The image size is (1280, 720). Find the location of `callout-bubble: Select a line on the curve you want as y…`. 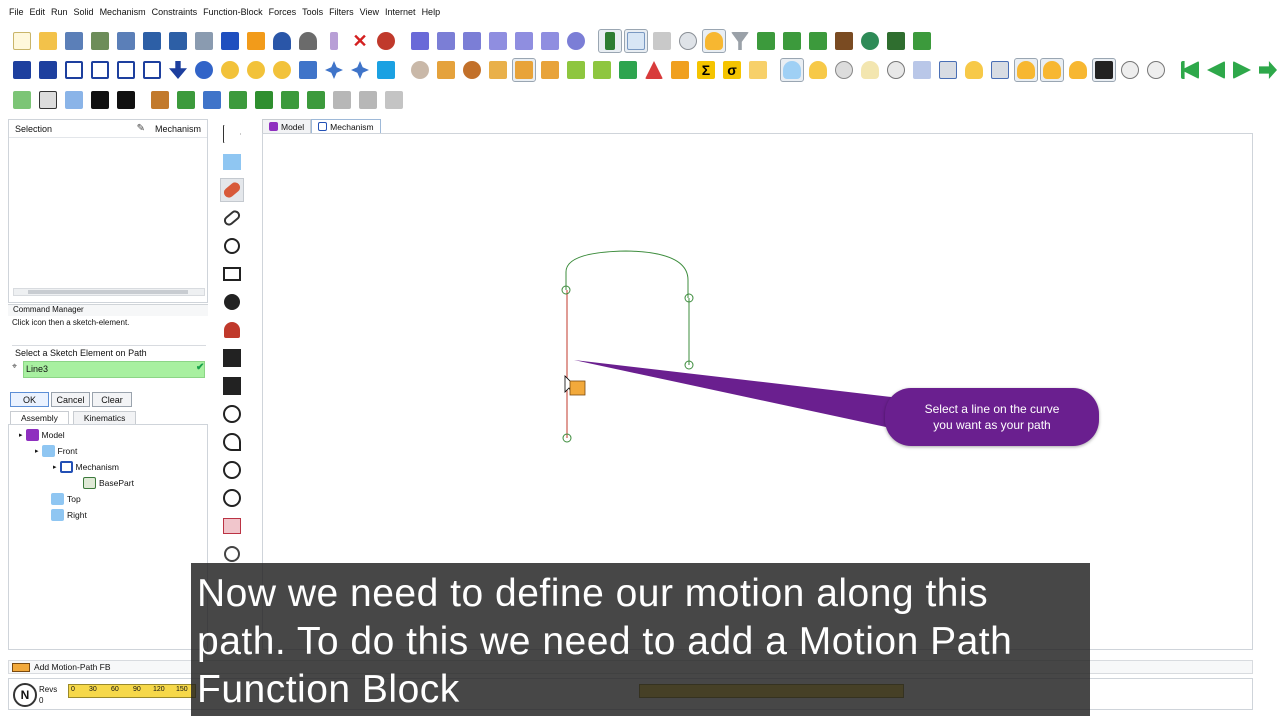

callout-bubble: Select a line on the curve you want as y… is located at coordinates (992, 417).